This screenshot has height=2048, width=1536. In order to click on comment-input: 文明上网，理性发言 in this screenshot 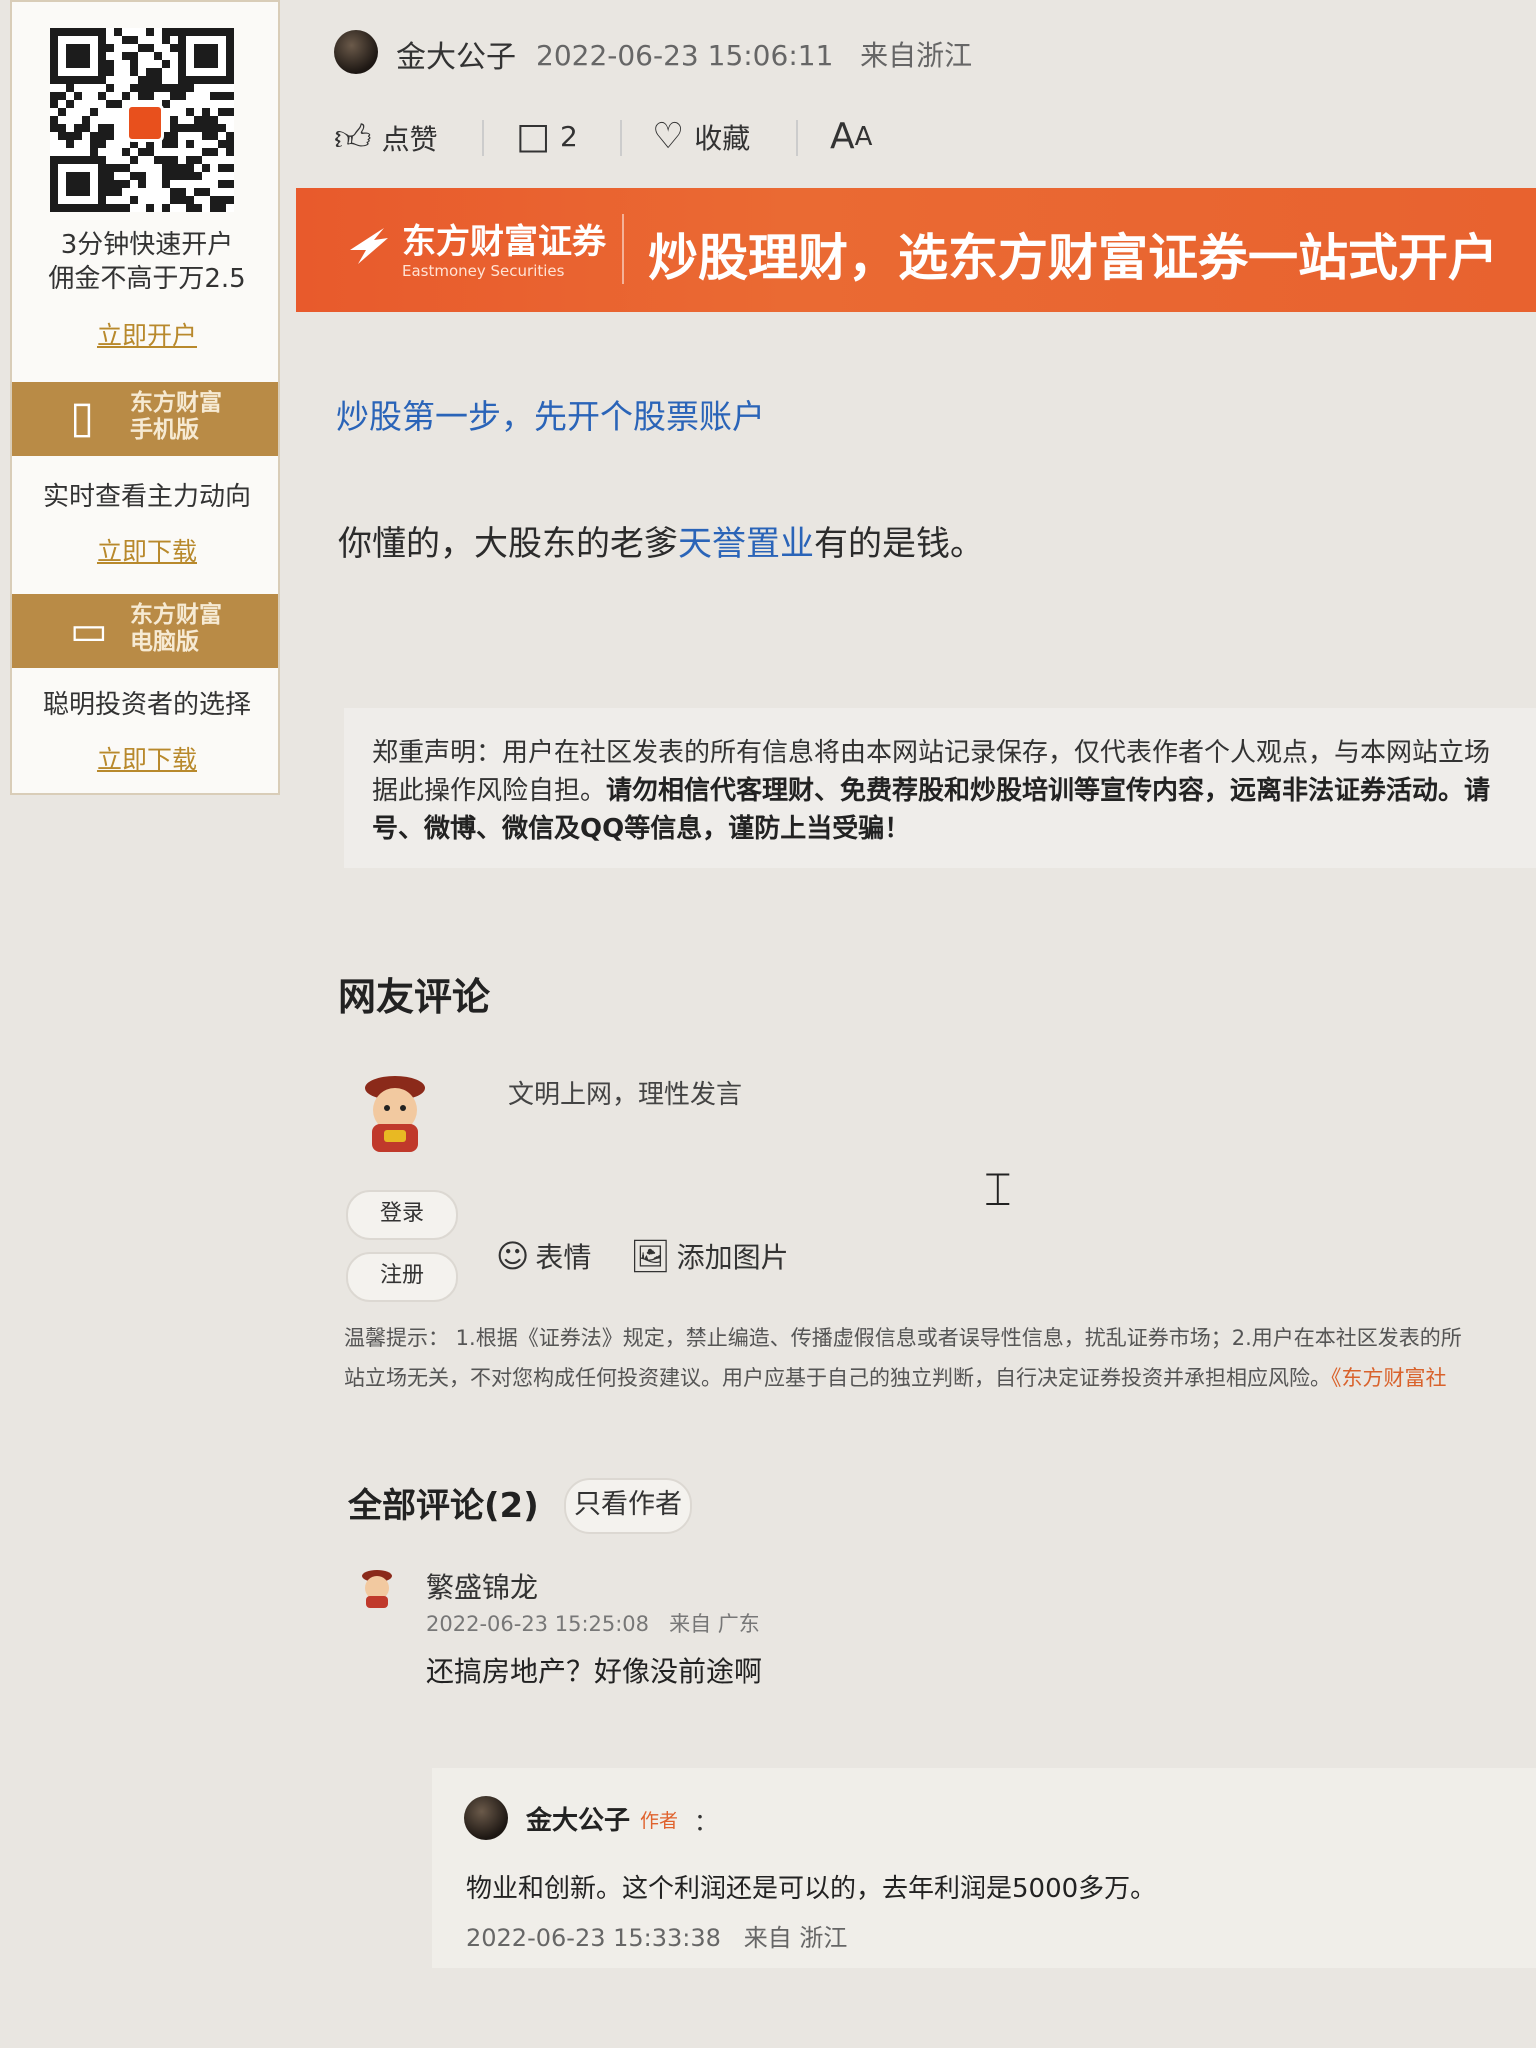, I will do `click(625, 1092)`.